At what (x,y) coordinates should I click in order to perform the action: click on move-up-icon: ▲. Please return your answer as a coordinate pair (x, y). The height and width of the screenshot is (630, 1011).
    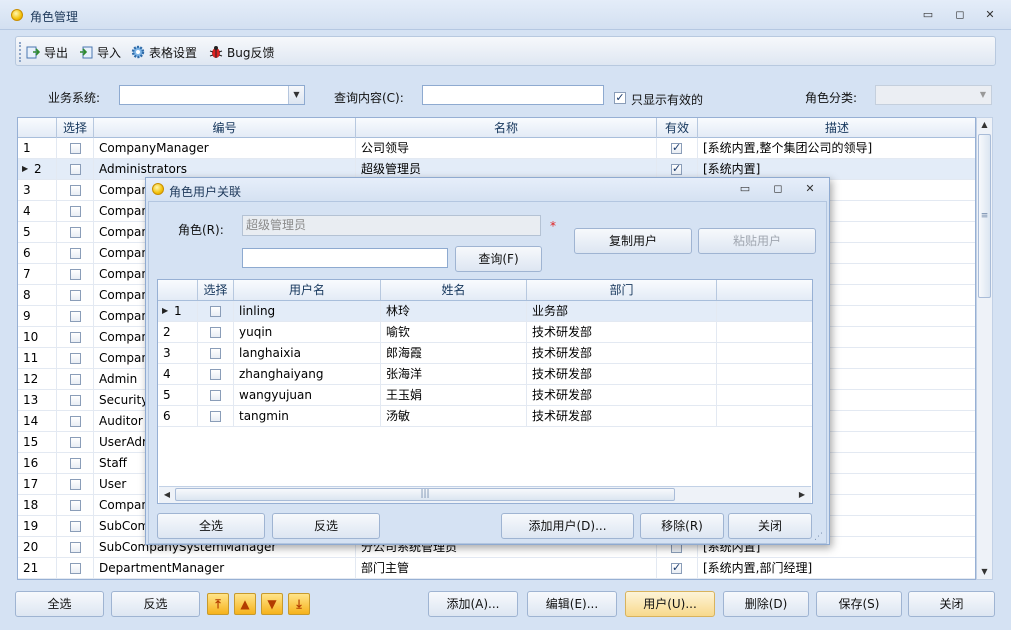
    Looking at the image, I should click on (245, 604).